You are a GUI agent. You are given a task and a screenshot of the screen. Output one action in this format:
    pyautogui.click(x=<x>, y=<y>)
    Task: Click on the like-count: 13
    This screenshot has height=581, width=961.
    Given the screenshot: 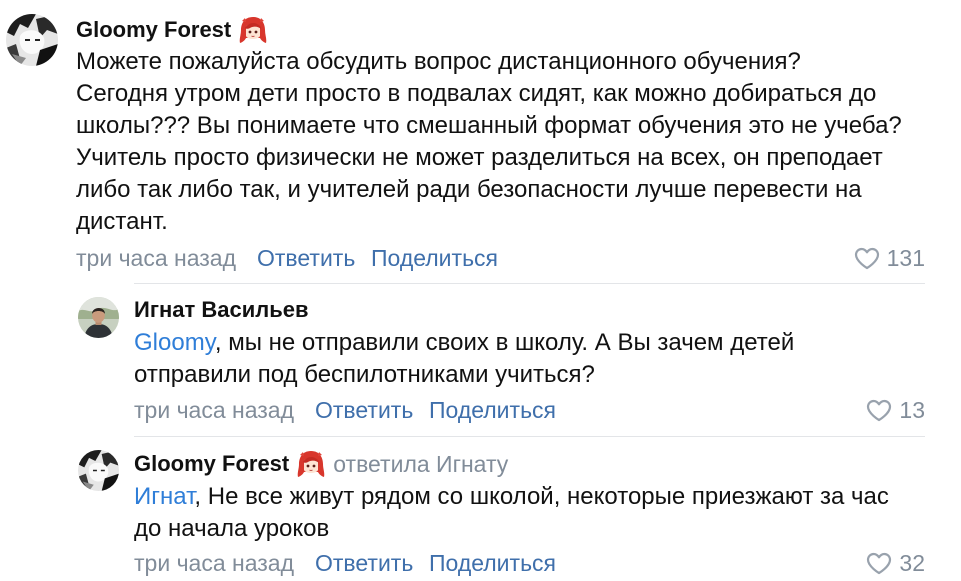 What is the action you would take?
    pyautogui.click(x=912, y=410)
    